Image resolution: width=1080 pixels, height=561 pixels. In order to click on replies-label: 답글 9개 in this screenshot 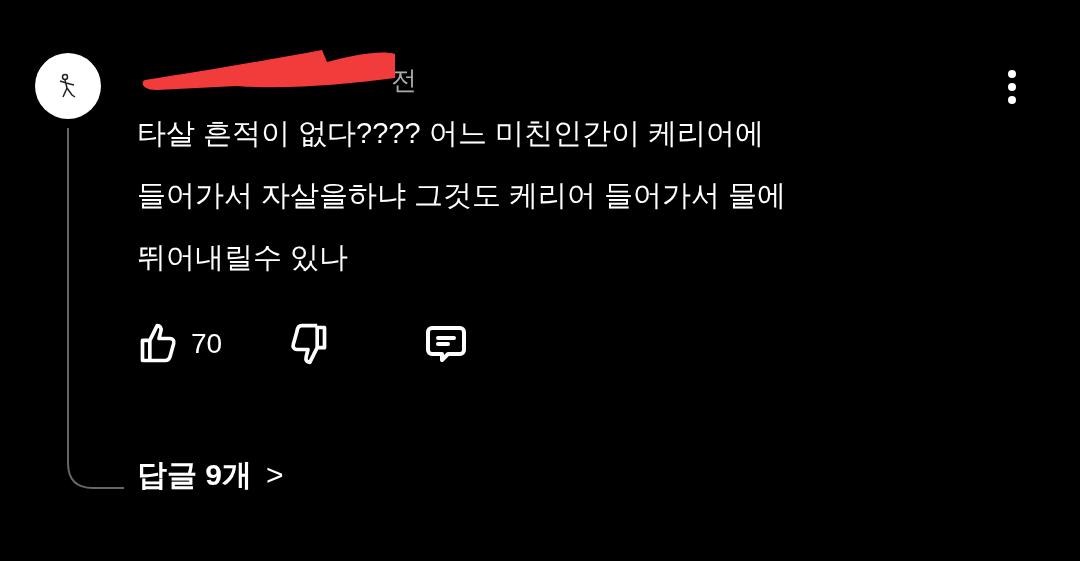, I will do `click(195, 475)`.